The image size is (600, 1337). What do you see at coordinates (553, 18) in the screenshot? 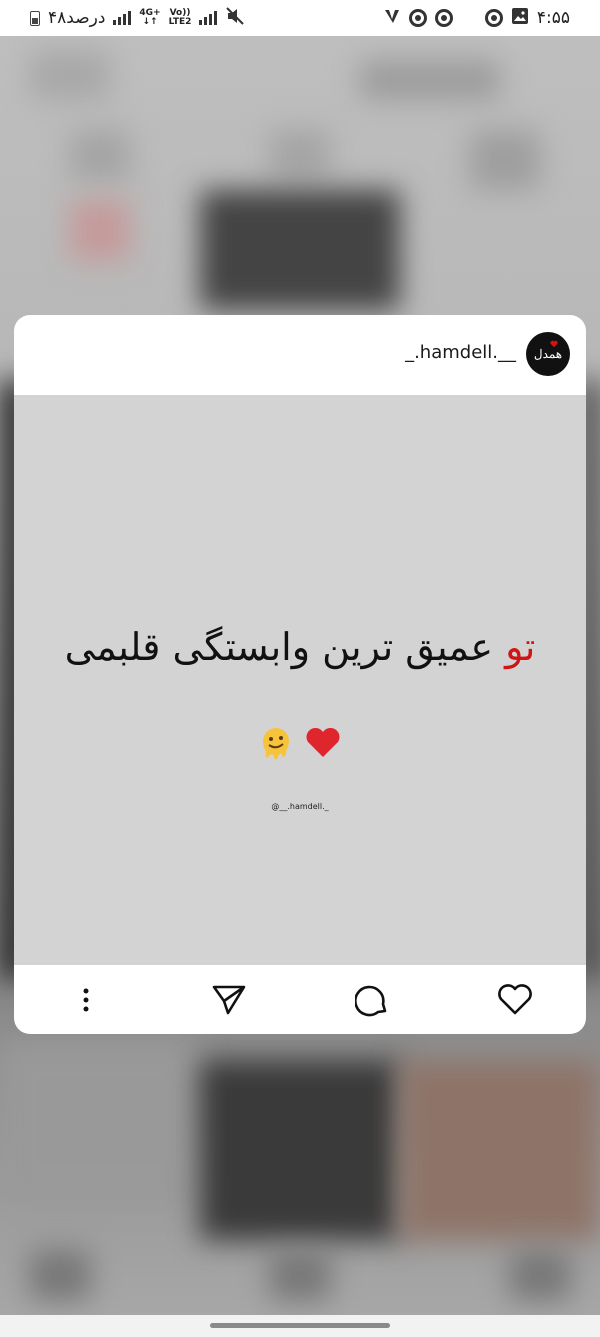
I see `clock: ۴:۵۵` at bounding box center [553, 18].